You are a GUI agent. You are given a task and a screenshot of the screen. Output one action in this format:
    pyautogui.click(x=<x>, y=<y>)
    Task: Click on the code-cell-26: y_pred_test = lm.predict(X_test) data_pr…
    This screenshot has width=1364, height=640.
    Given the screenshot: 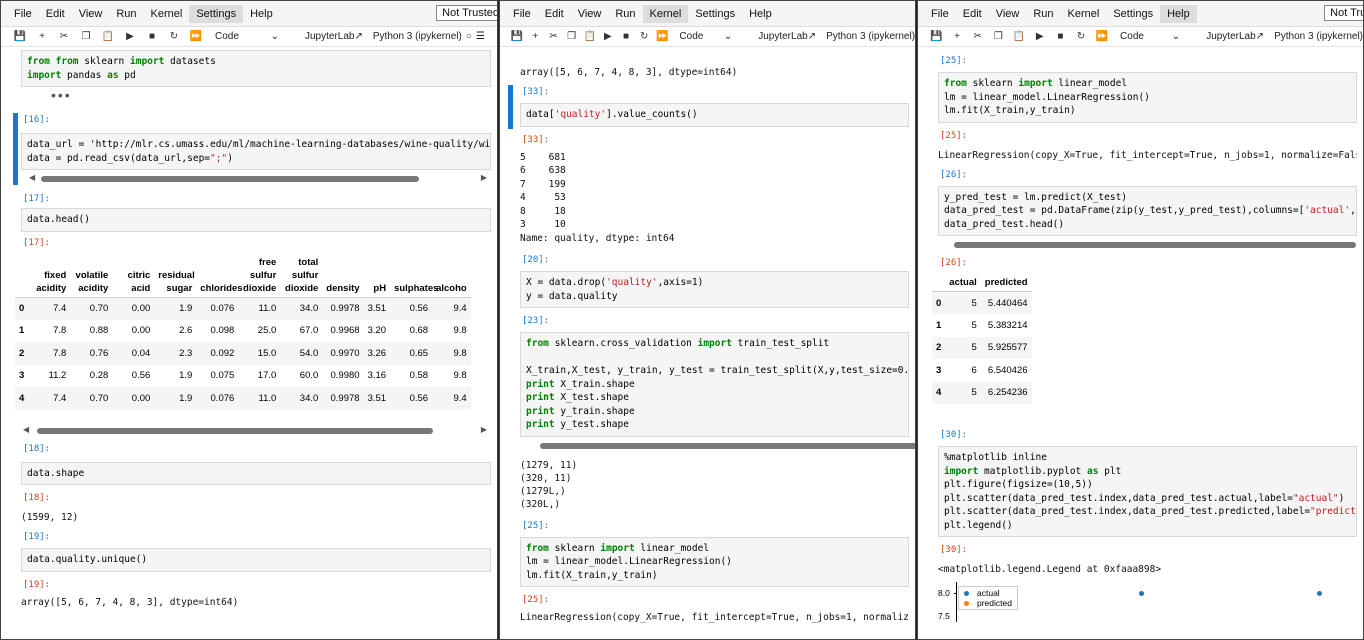 What is the action you would take?
    pyautogui.click(x=1147, y=210)
    